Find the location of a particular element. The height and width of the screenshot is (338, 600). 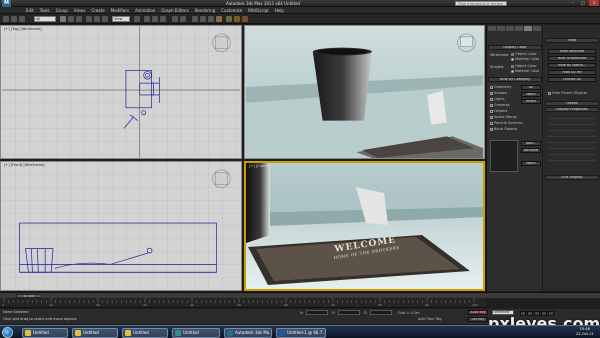

menu-item-create: Create is located at coordinates (97, 10).